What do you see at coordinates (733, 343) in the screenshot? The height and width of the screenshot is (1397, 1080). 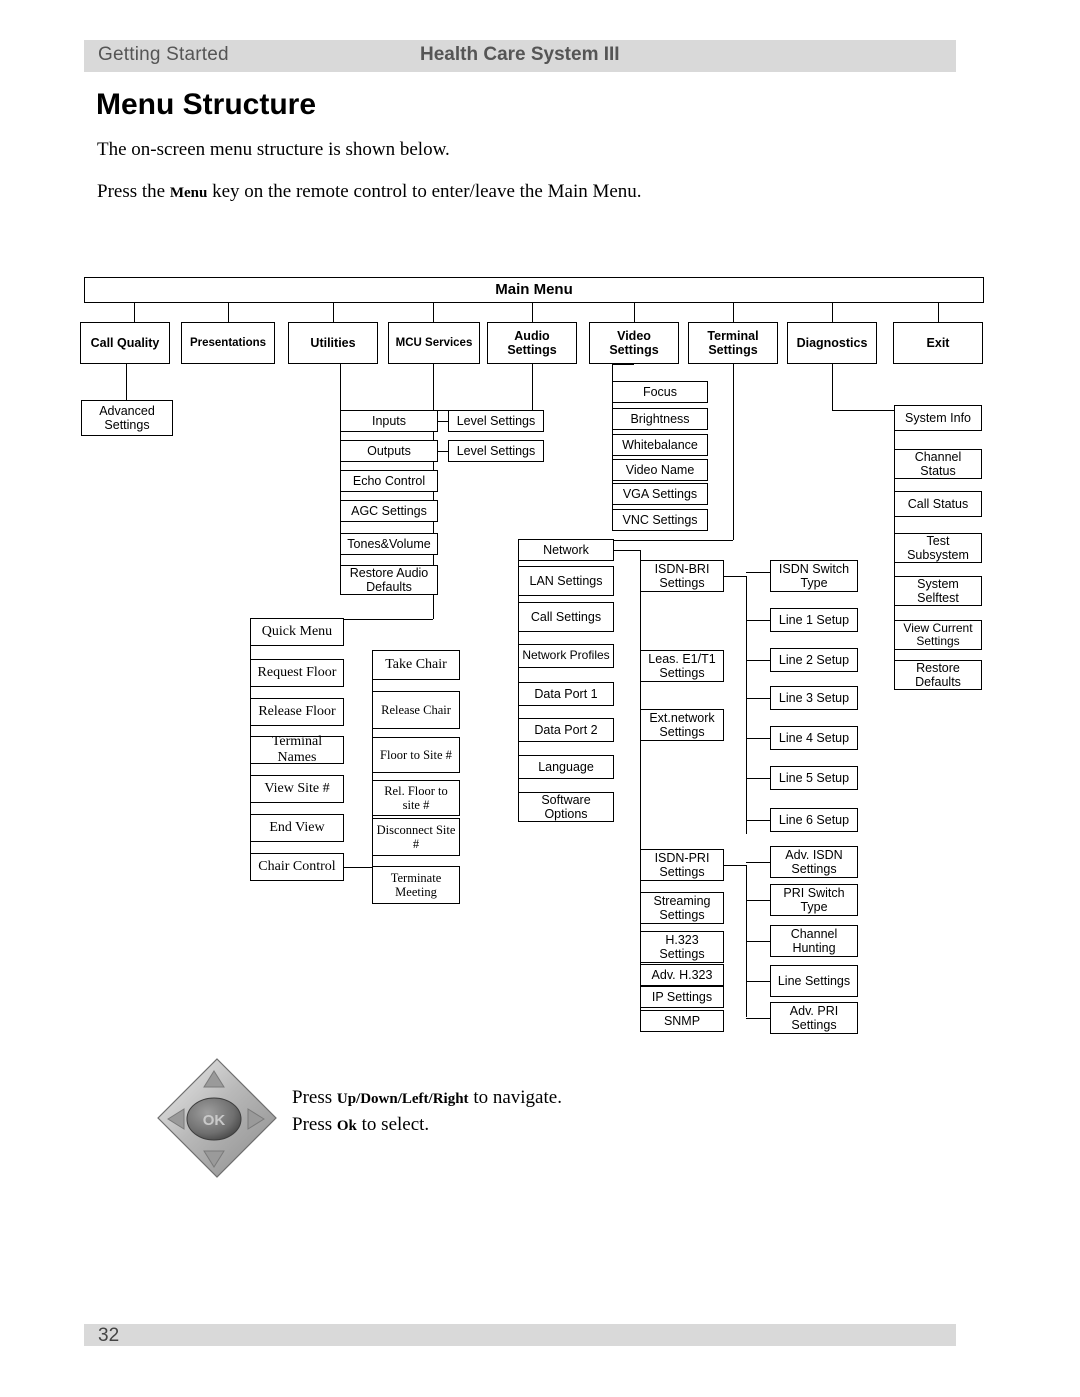 I see `node-terminal-settings: Terminal Settings` at bounding box center [733, 343].